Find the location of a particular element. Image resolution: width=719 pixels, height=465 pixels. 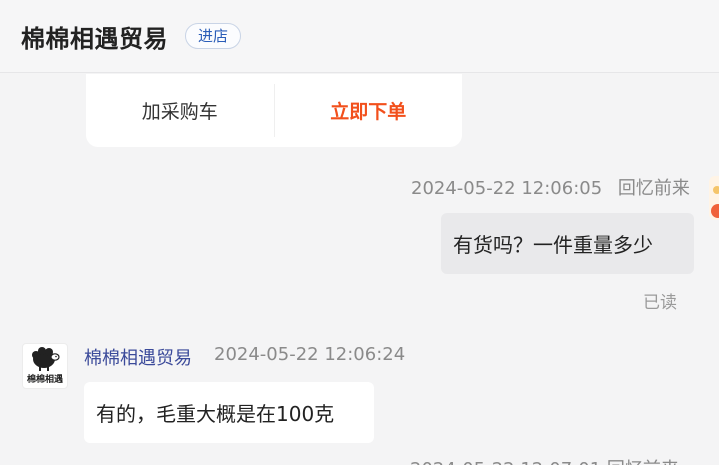

next-message-meta: 2024-05-22 12:07:01 回忆前来 is located at coordinates (544, 460).